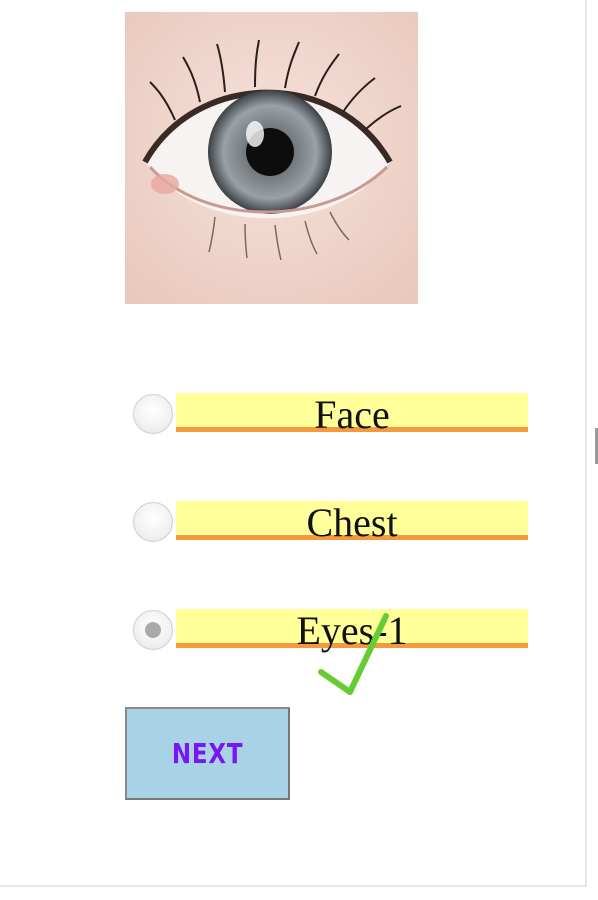  I want to click on radio-face, so click(153, 414).